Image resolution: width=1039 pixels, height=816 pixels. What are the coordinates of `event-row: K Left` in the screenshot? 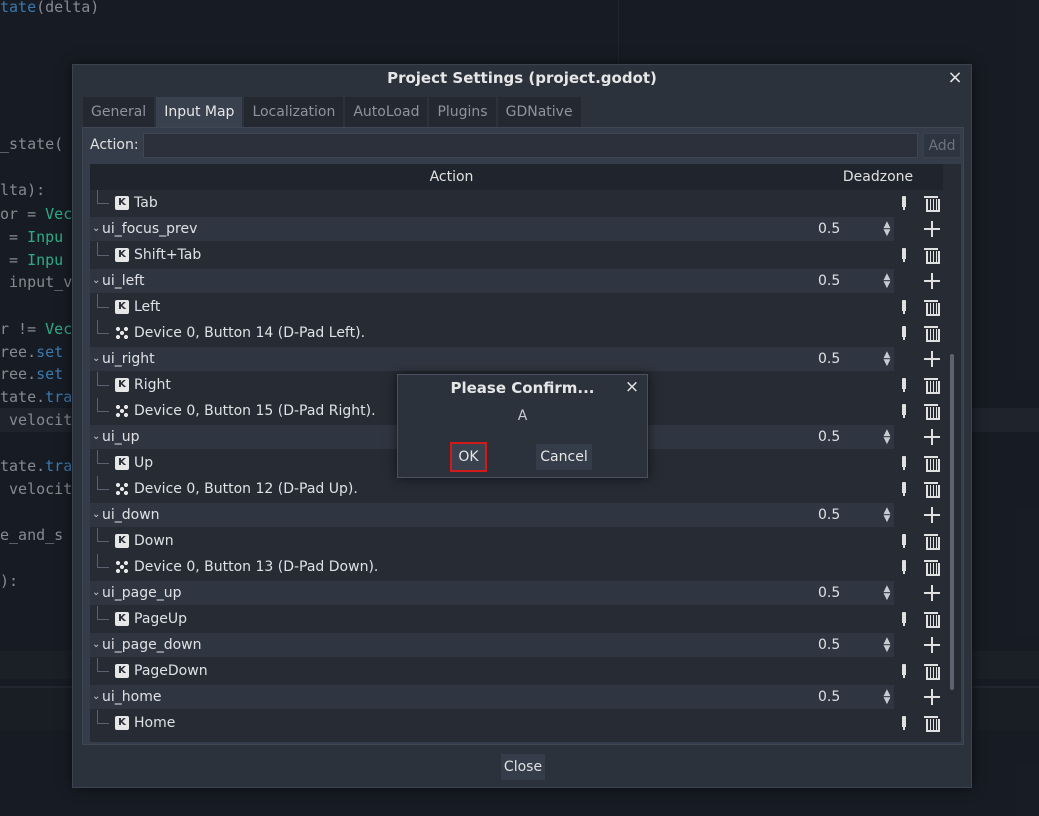 It's located at (525, 307).